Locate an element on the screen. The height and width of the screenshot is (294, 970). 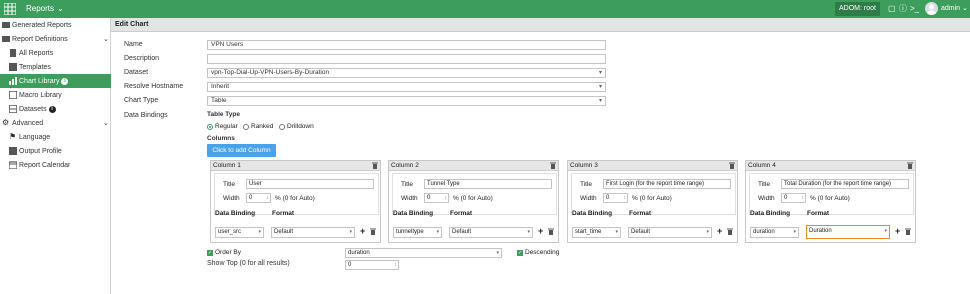
top-bar: Reports ⌄ ADOM: root ▢ ⓘ >_ admin ⌄ is located at coordinates (485, 9).